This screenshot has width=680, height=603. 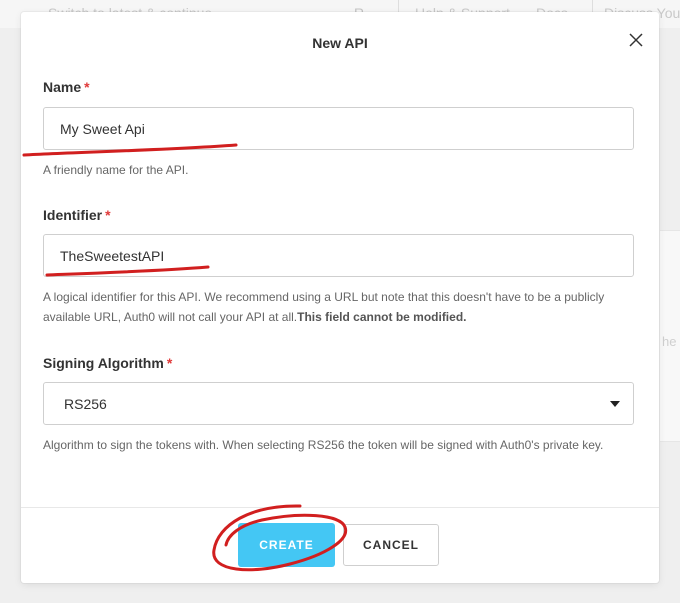 I want to click on name-label: Name *, so click(x=66, y=87).